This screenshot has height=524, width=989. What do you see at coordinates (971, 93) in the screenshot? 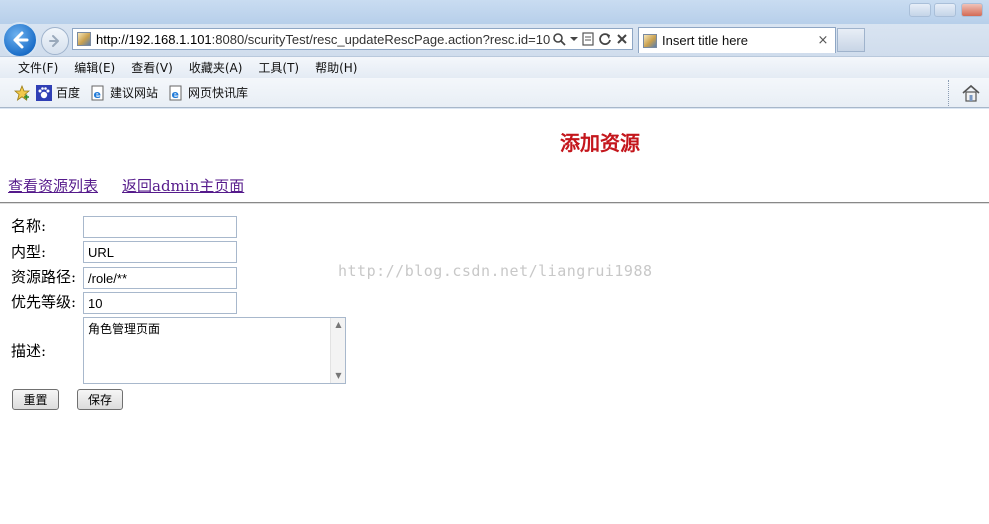
I see `home-icon` at bounding box center [971, 93].